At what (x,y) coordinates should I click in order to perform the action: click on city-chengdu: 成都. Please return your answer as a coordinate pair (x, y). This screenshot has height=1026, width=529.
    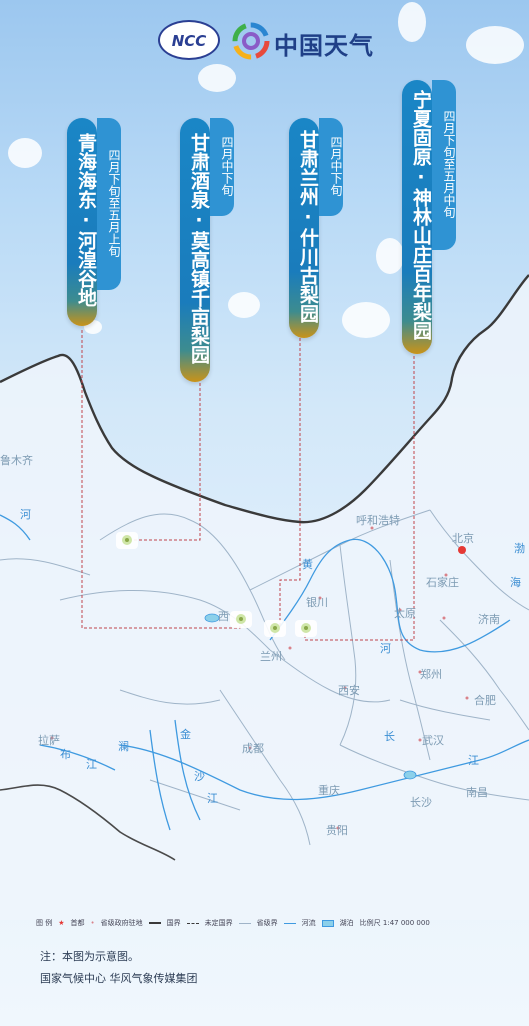
    Looking at the image, I should click on (253, 748).